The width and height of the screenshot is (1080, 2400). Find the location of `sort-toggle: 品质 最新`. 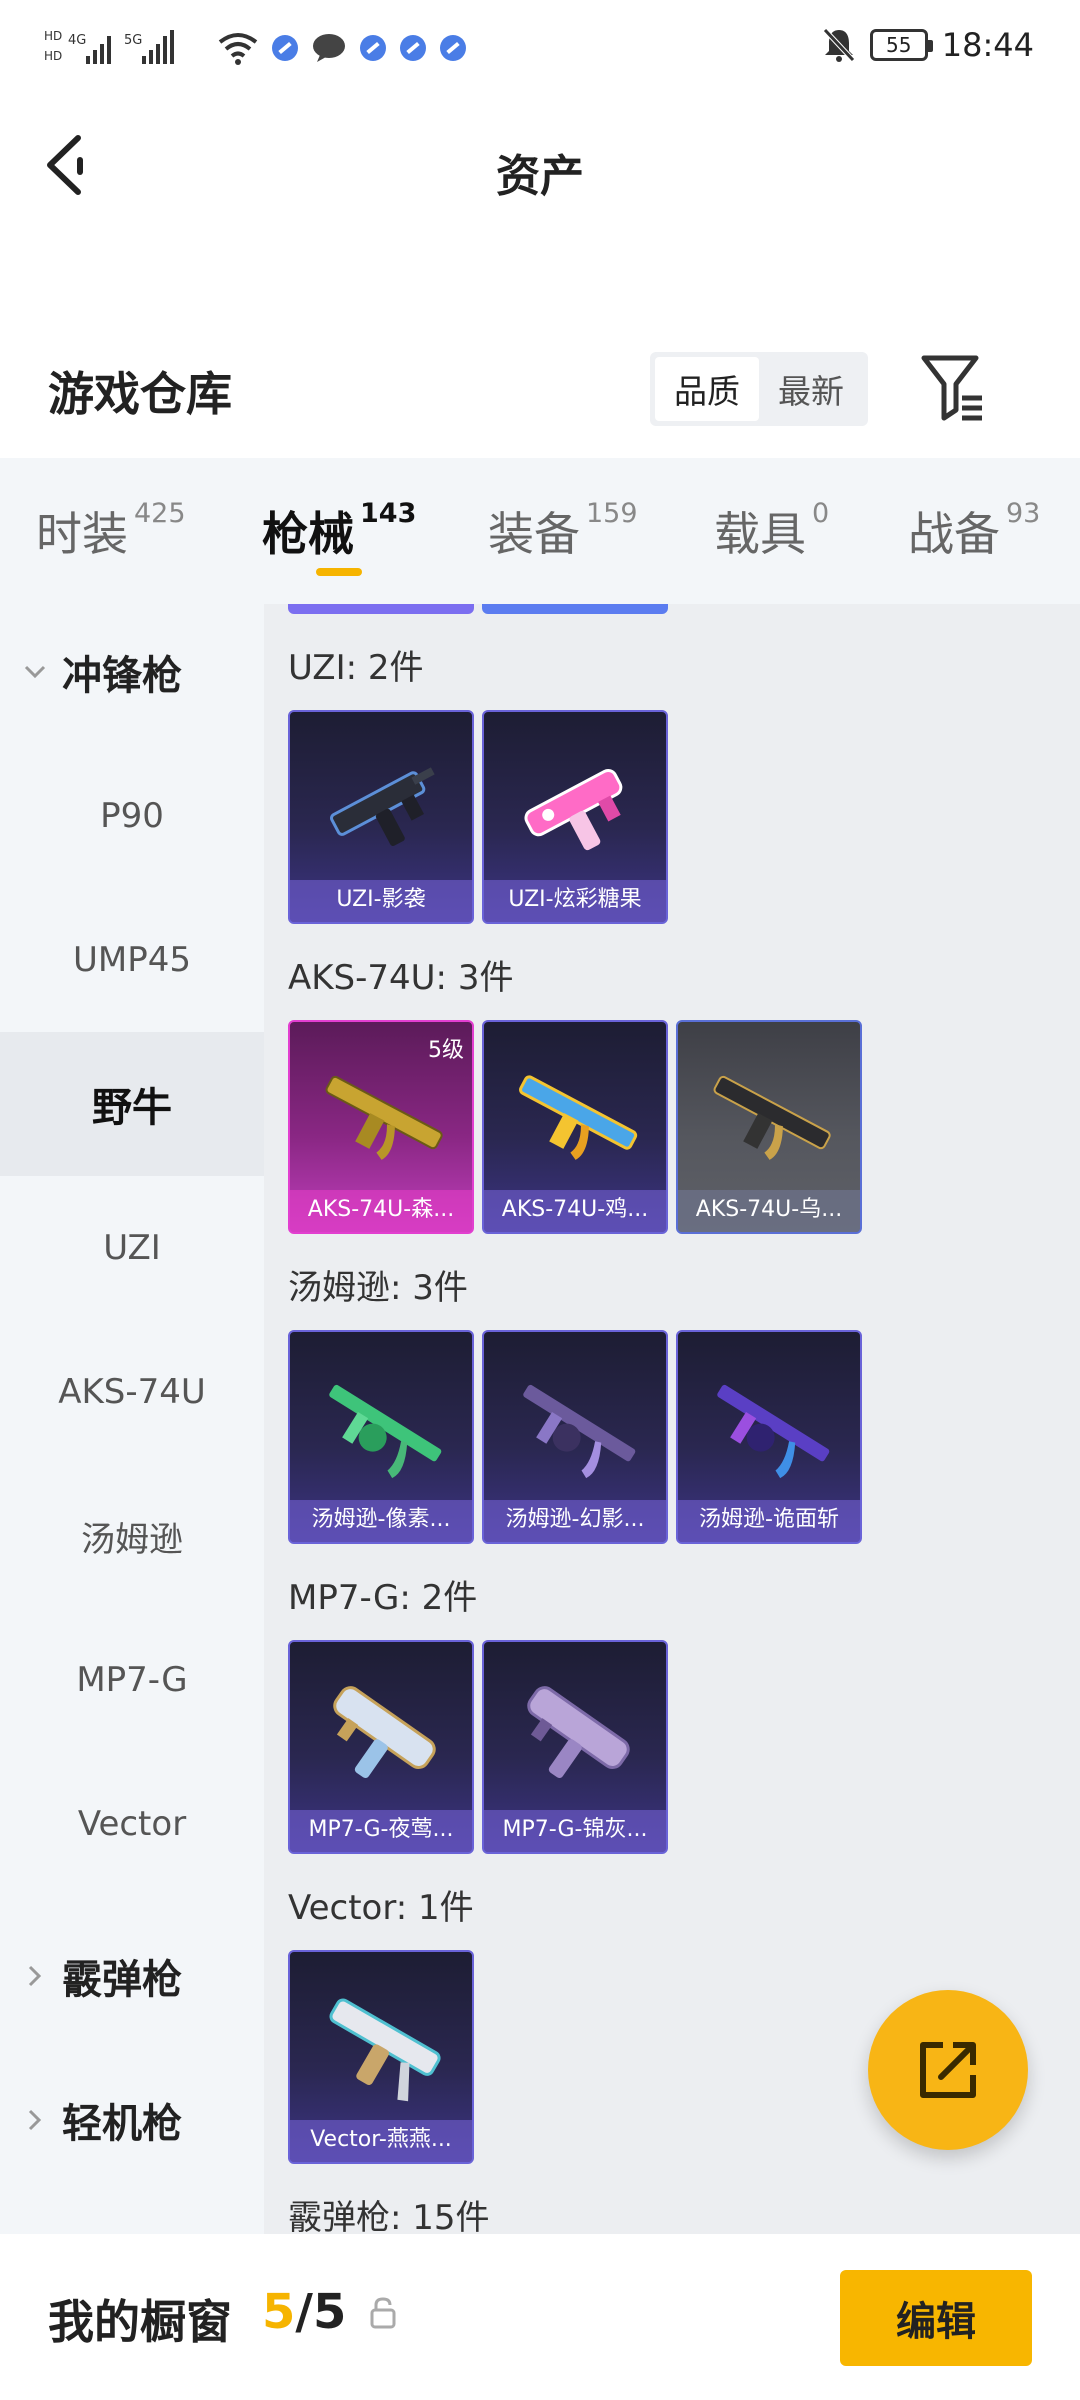

sort-toggle: 品质 最新 is located at coordinates (759, 389).